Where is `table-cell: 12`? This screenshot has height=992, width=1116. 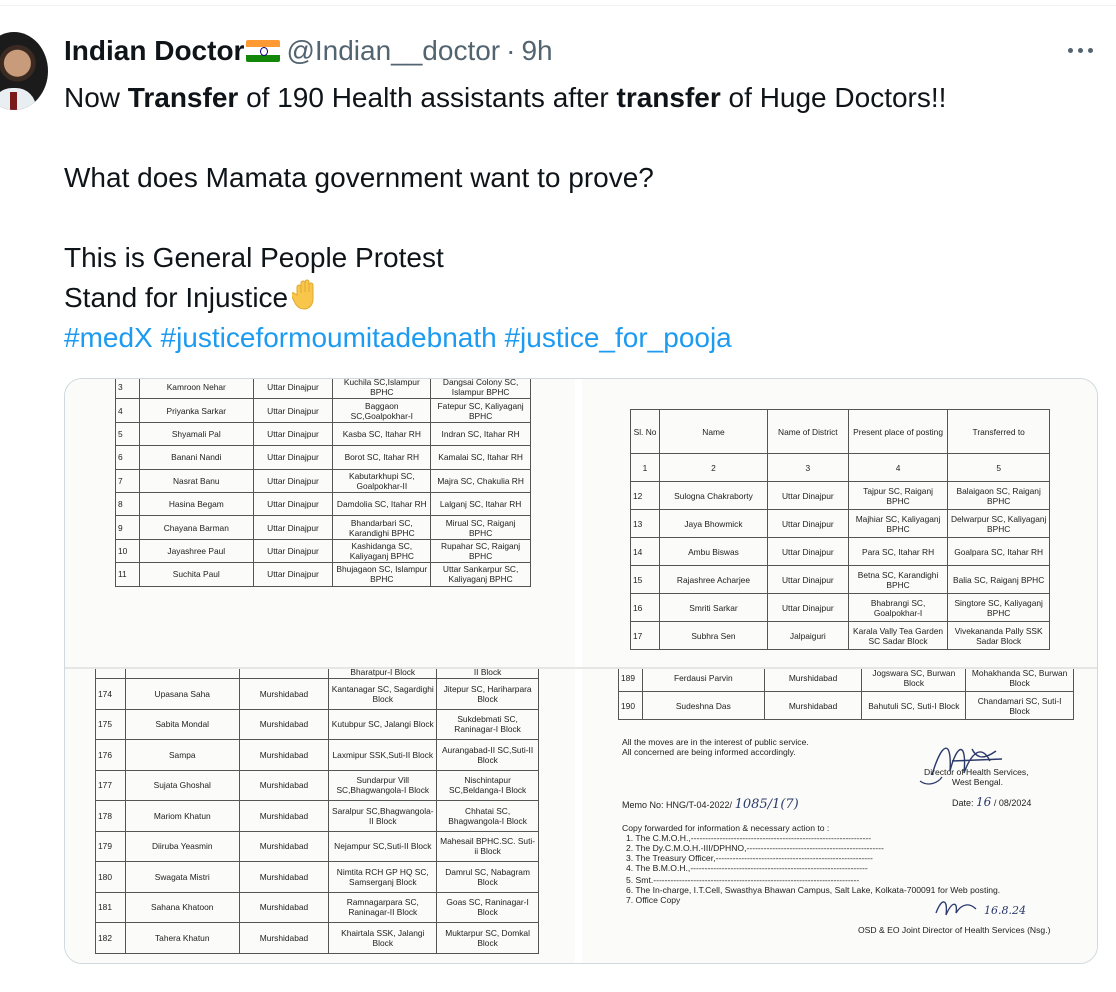
table-cell: 12 is located at coordinates (645, 495).